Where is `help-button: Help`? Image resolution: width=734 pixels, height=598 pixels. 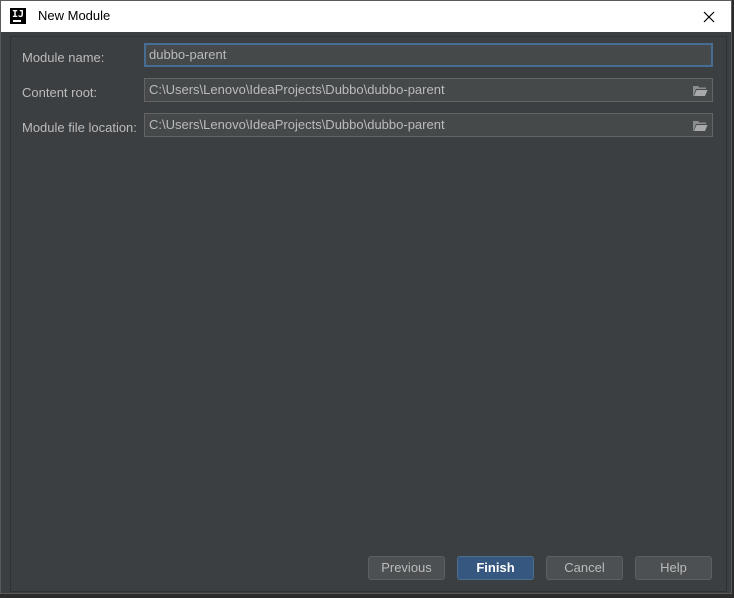 help-button: Help is located at coordinates (673, 568).